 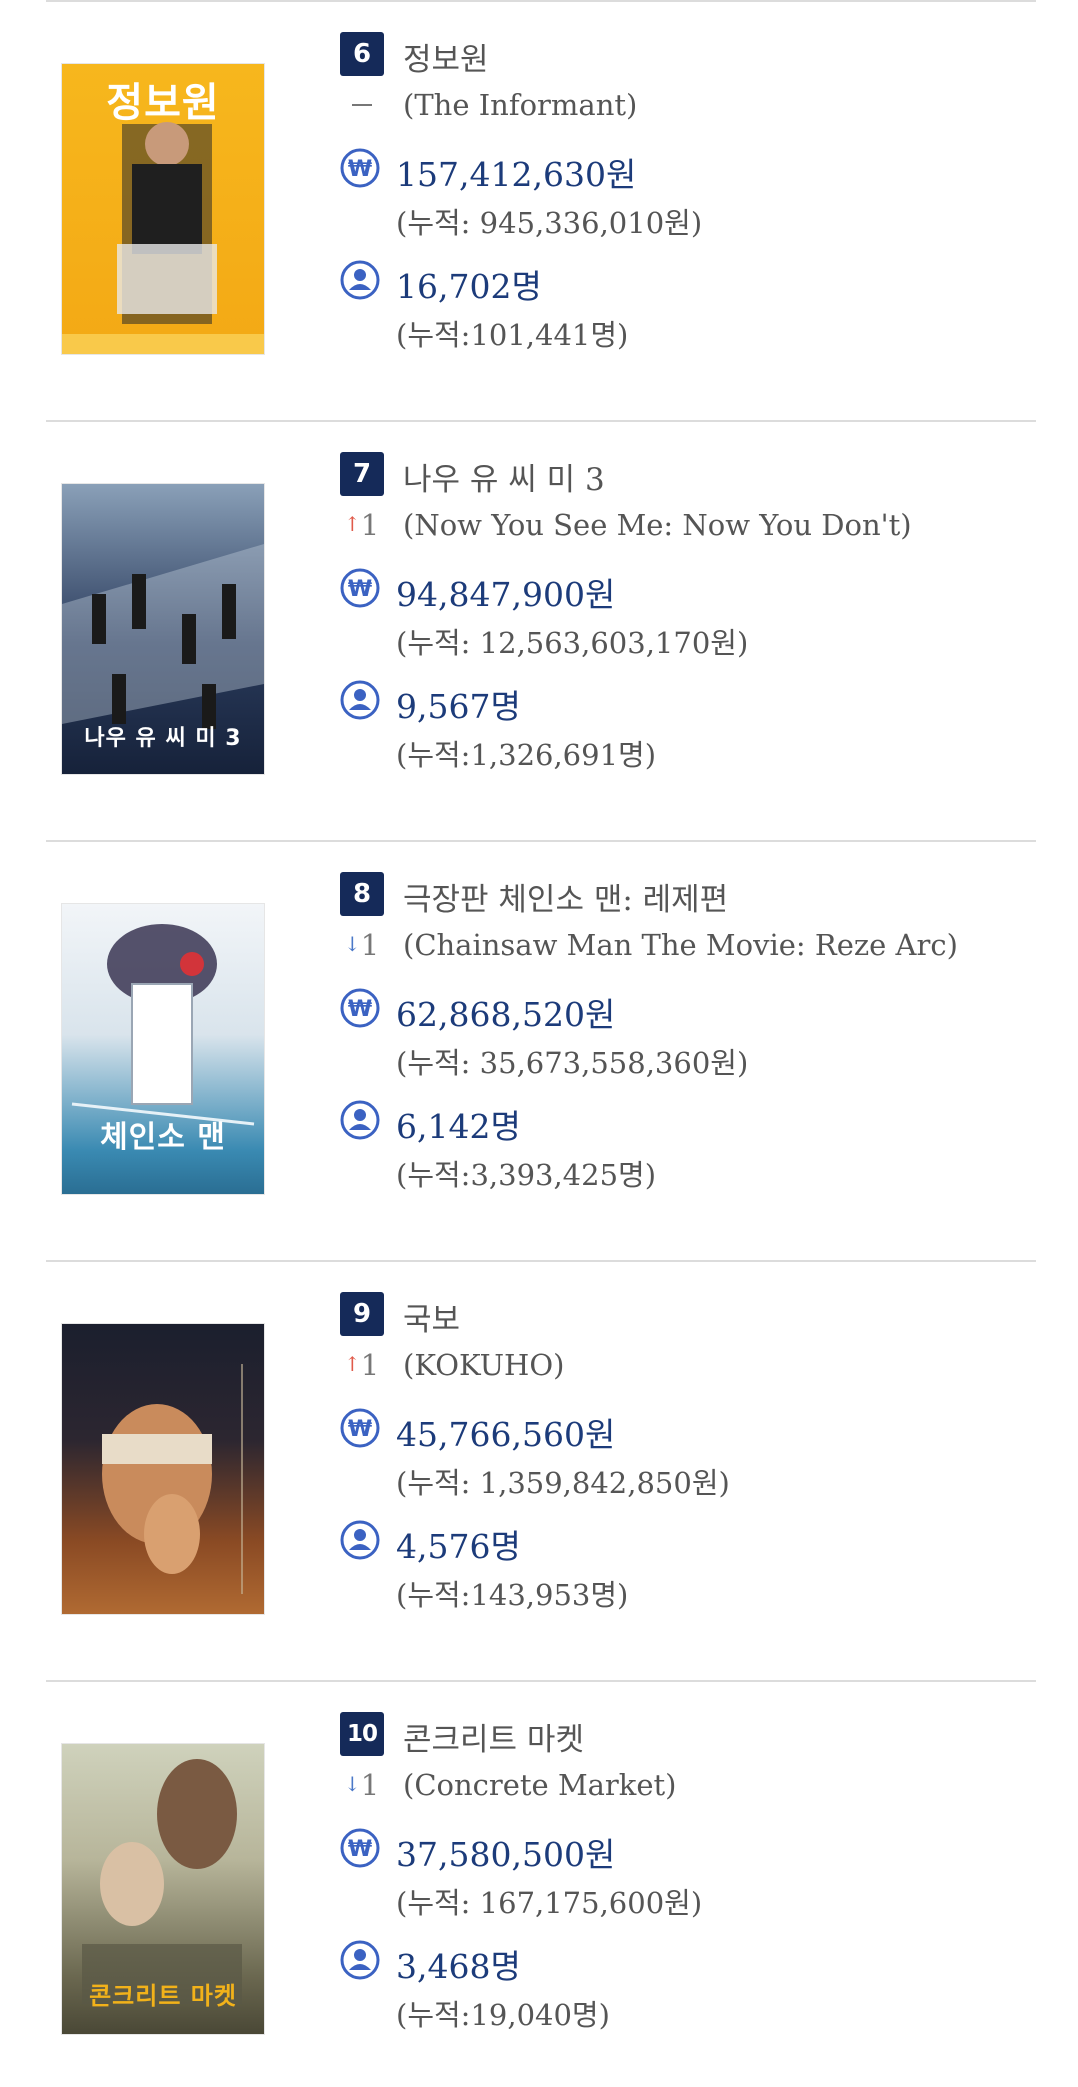 I want to click on rank-badge: 9, so click(x=362, y=1314).